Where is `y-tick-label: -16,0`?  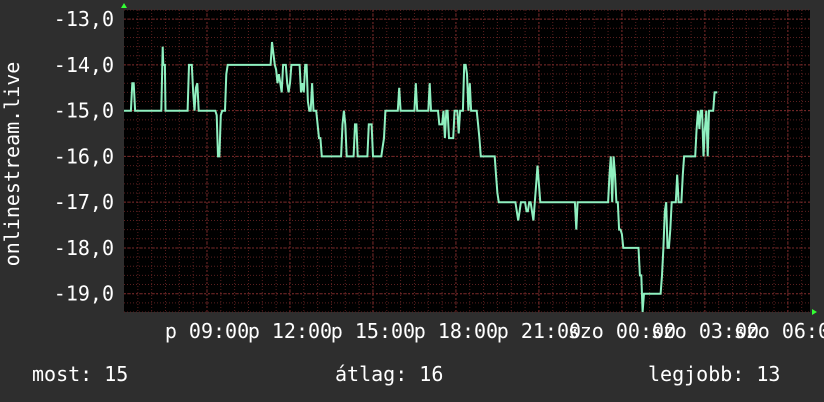
y-tick-label: -16,0 is located at coordinates (84, 156).